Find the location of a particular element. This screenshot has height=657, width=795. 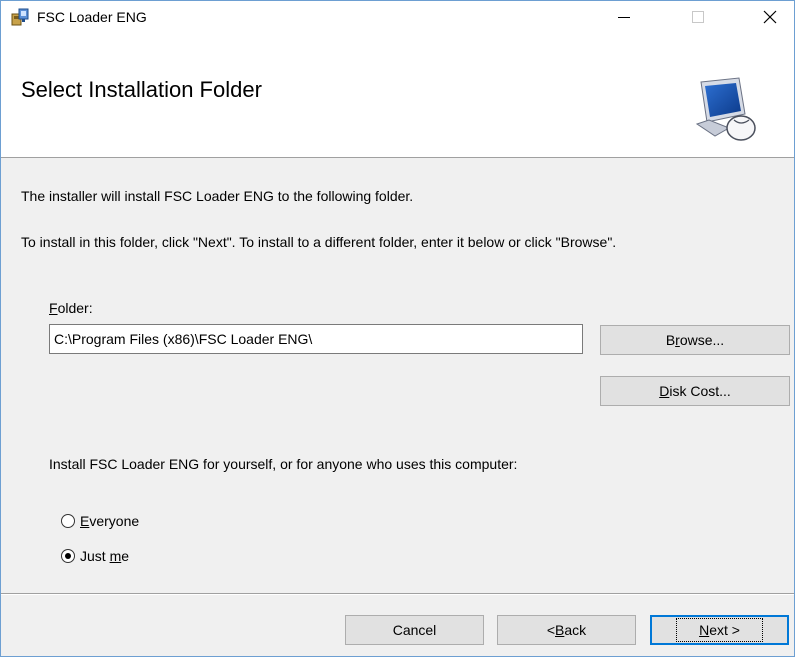

everyone-accel: E is located at coordinates (85, 521).